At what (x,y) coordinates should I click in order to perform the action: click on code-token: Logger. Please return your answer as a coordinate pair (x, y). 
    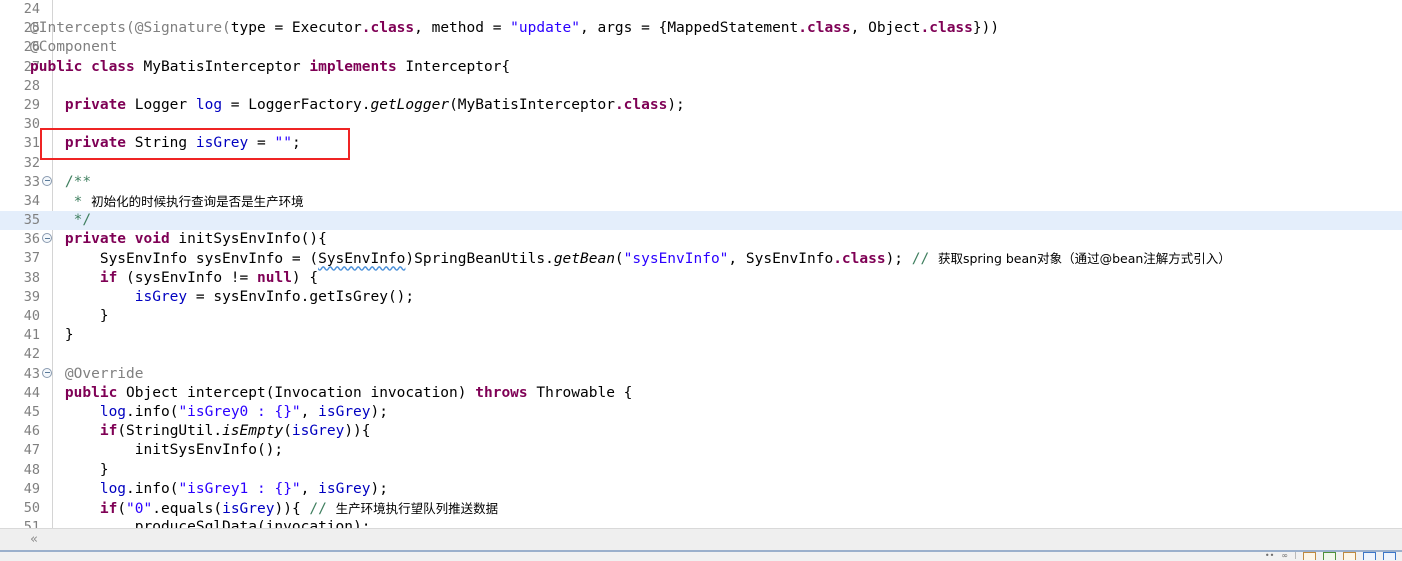
    Looking at the image, I should click on (165, 104).